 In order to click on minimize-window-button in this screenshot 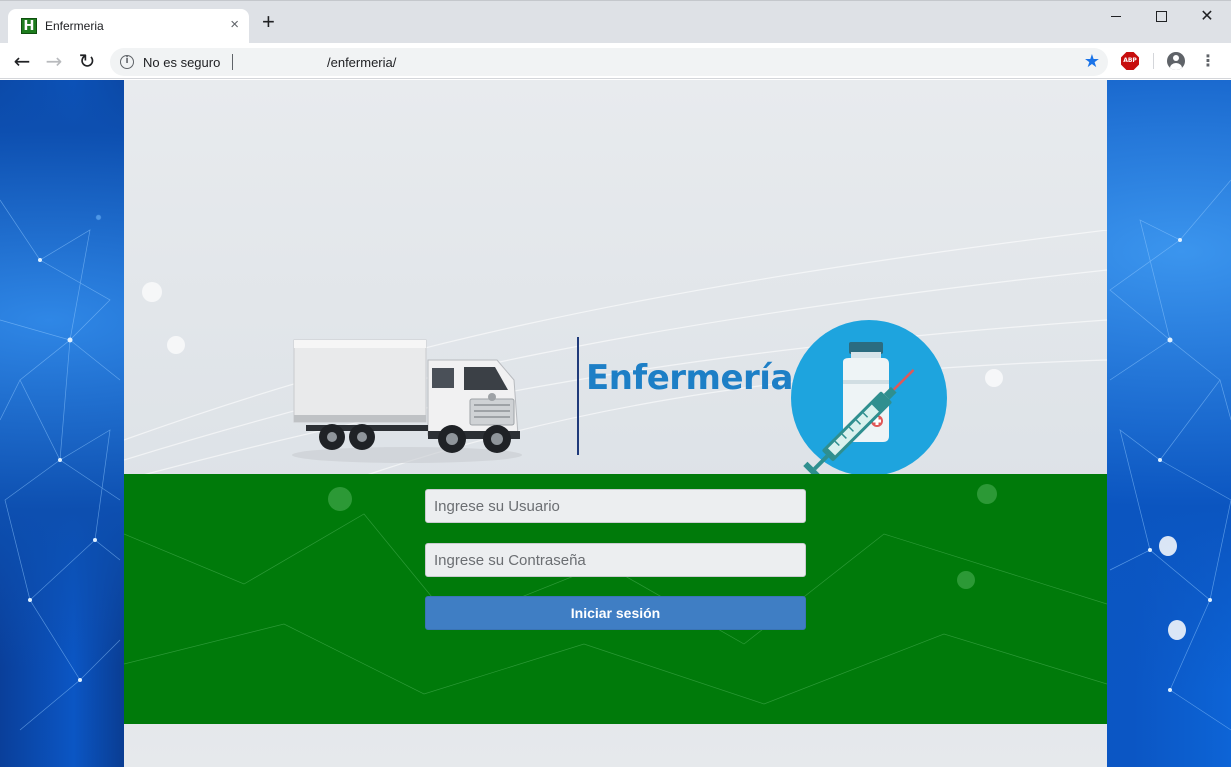, I will do `click(1117, 17)`.